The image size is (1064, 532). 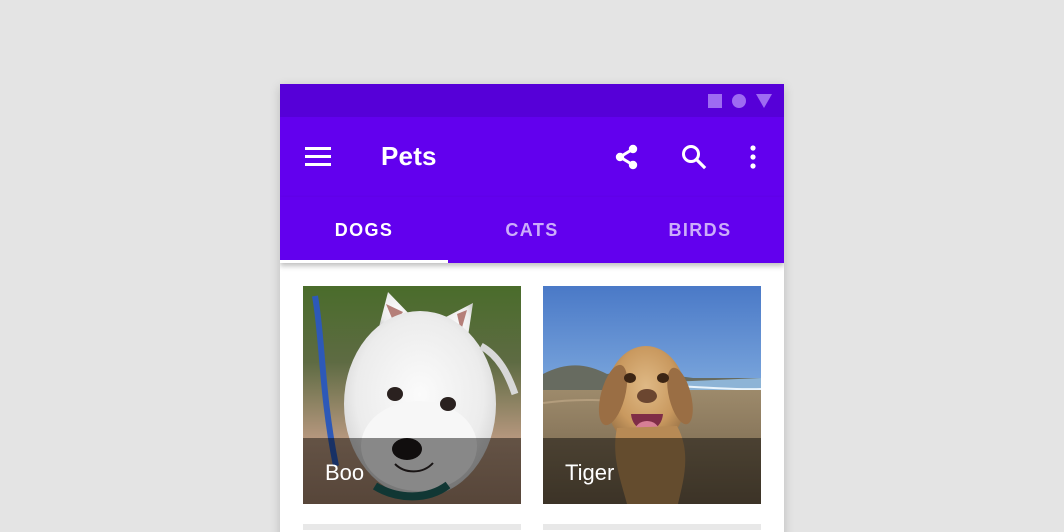 What do you see at coordinates (364, 230) in the screenshot?
I see `tab-dogs: DOGS` at bounding box center [364, 230].